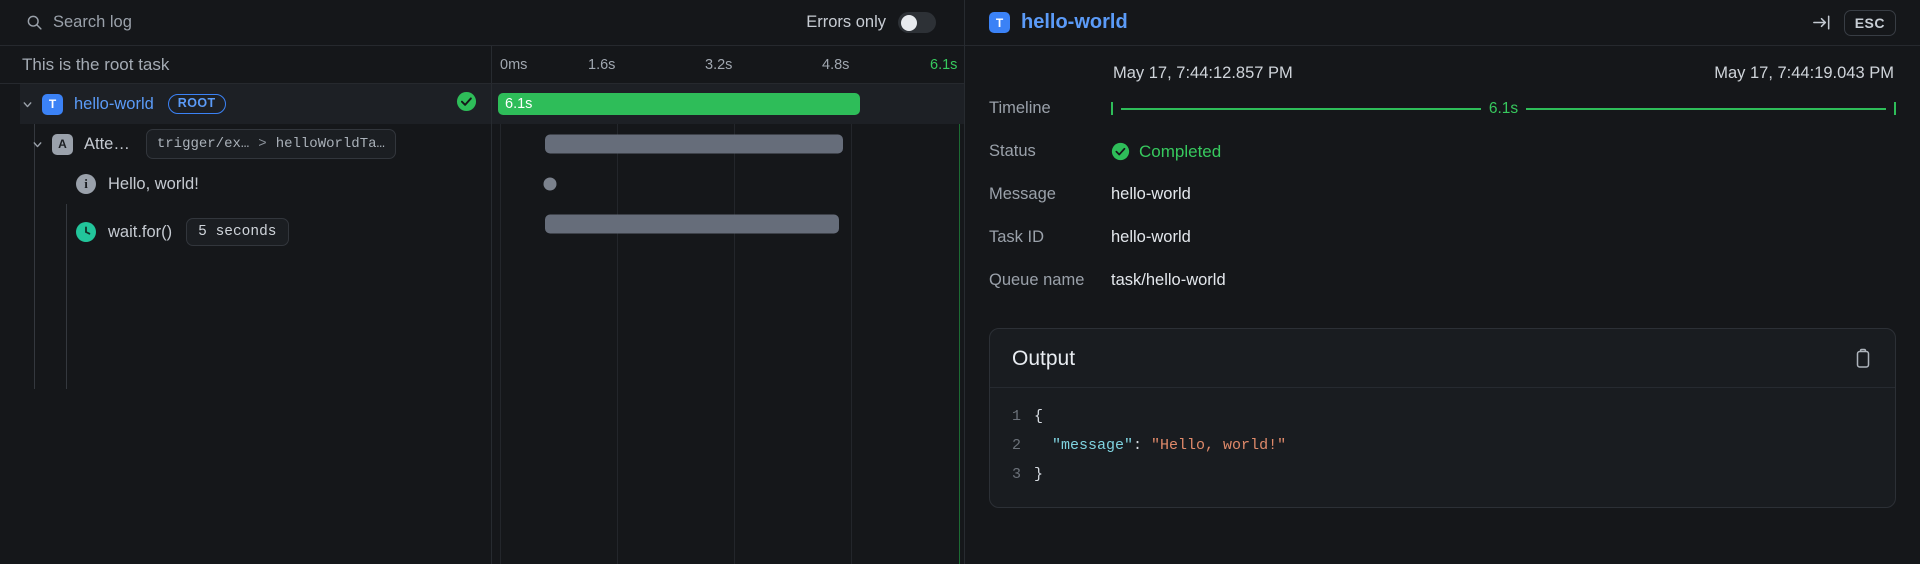 This screenshot has width=1920, height=564. Describe the element at coordinates (1821, 22) in the screenshot. I see `collapse-right-icon` at that location.